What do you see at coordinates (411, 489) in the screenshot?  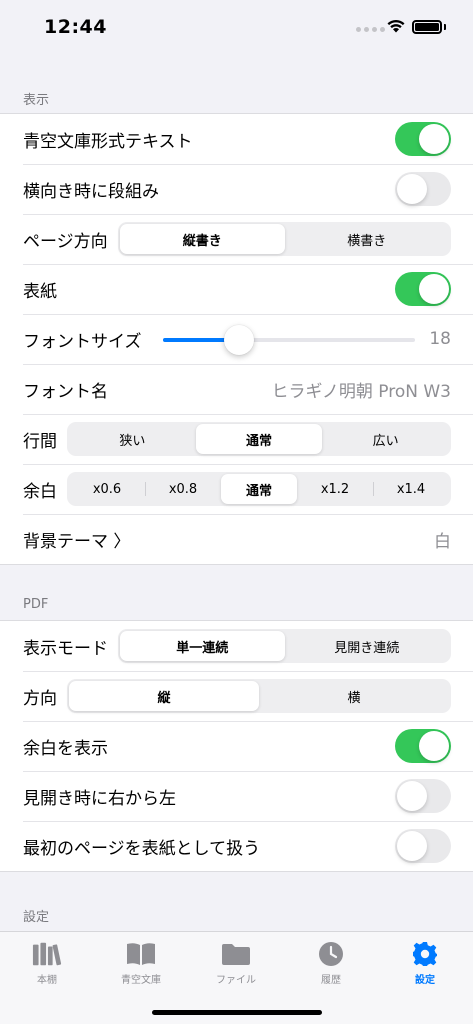 I see `margin-option-1.4: x1.4` at bounding box center [411, 489].